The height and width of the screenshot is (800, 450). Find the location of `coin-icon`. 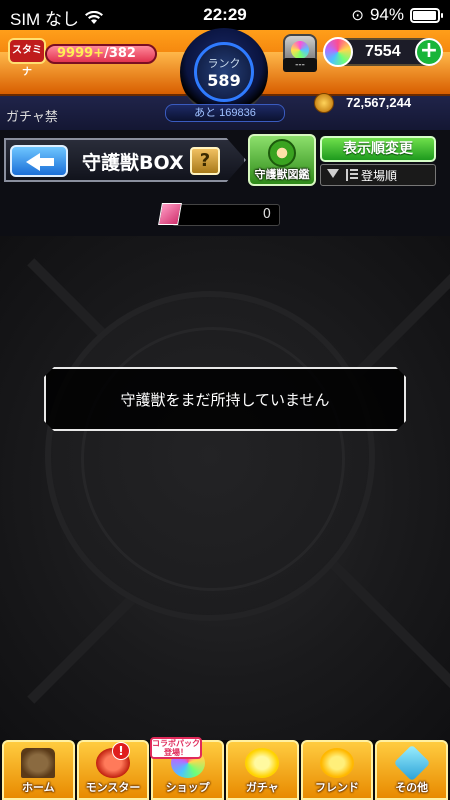

coin-icon is located at coordinates (324, 103).